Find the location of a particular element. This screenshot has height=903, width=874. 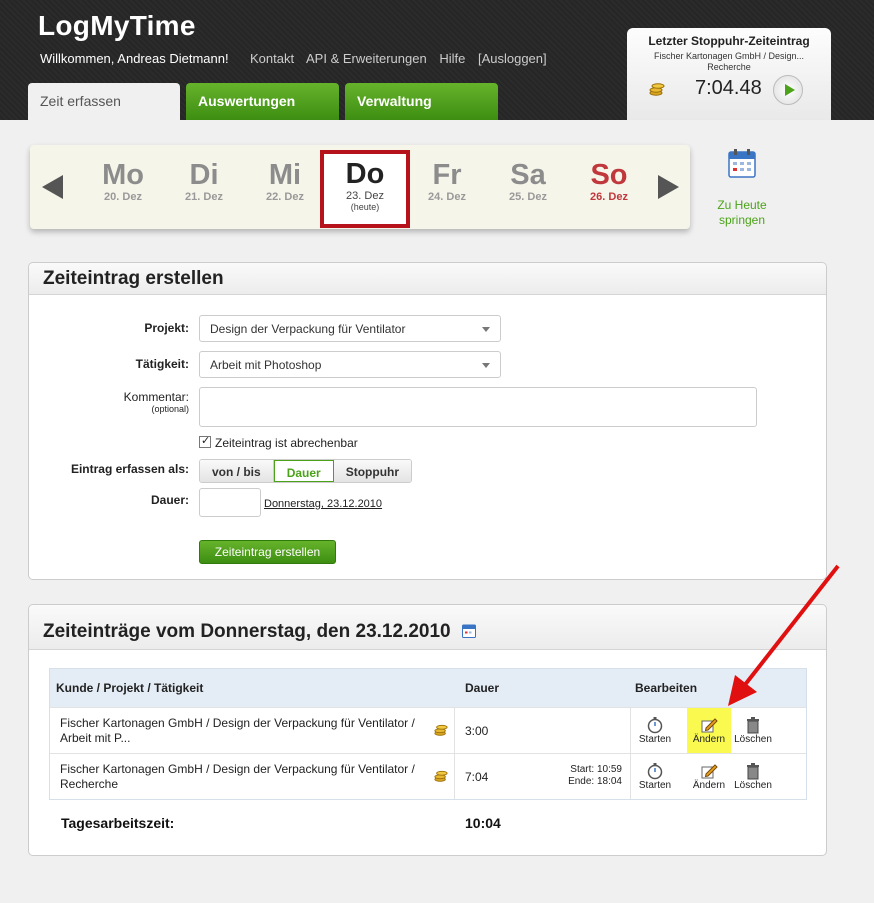

prev-week-icon is located at coordinates (52, 187).